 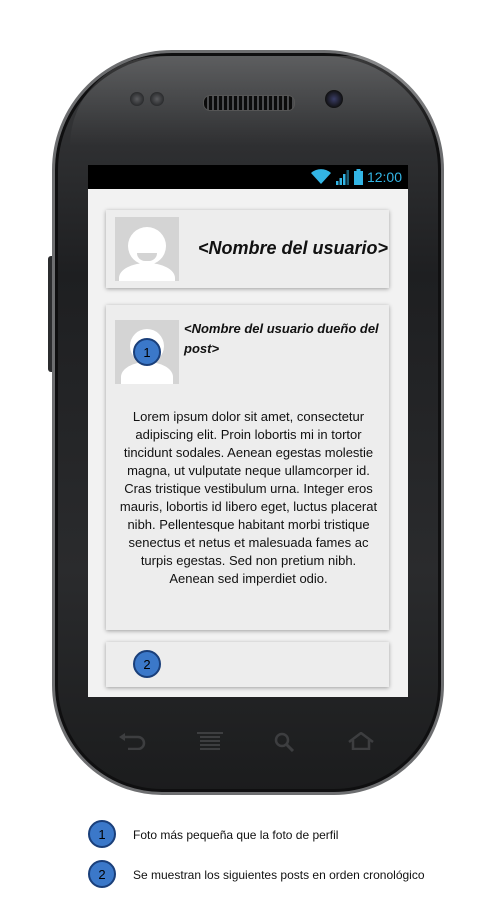 What do you see at coordinates (147, 249) in the screenshot?
I see `user-avatar-icon` at bounding box center [147, 249].